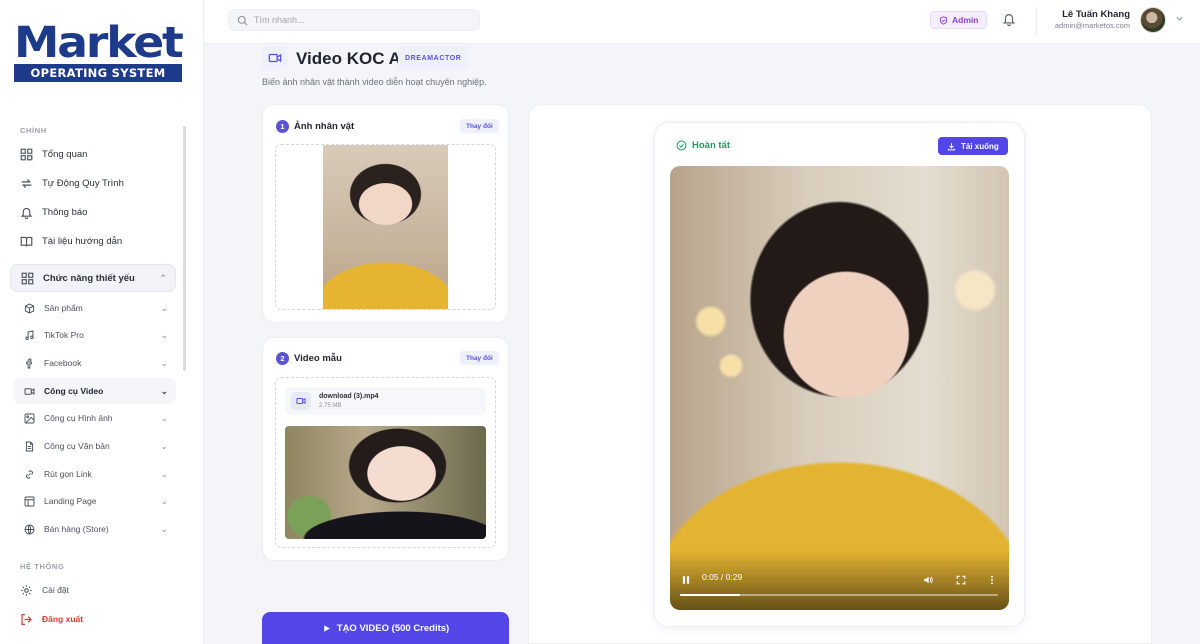 The width and height of the screenshot is (1200, 644). I want to click on logo-wordmark: Market, so click(99, 43).